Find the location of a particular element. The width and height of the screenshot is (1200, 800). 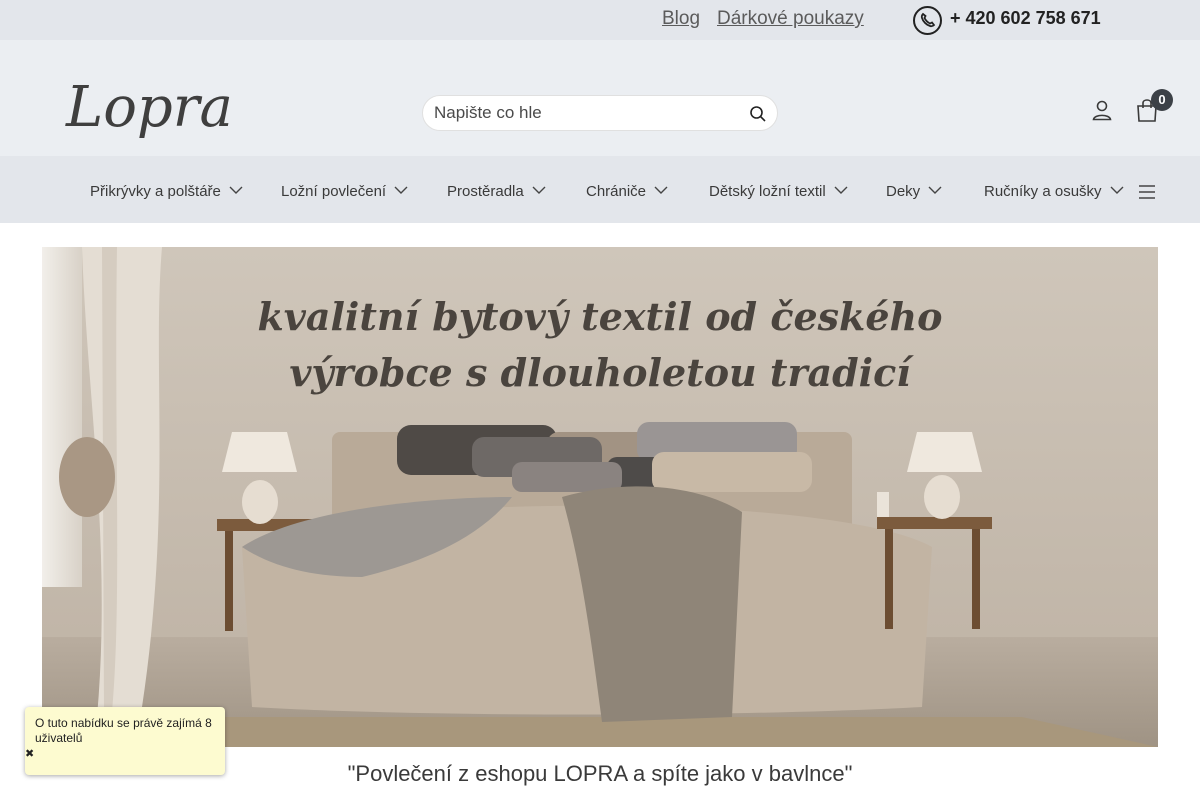

lopra-logo: Lopra is located at coordinates (146, 109).